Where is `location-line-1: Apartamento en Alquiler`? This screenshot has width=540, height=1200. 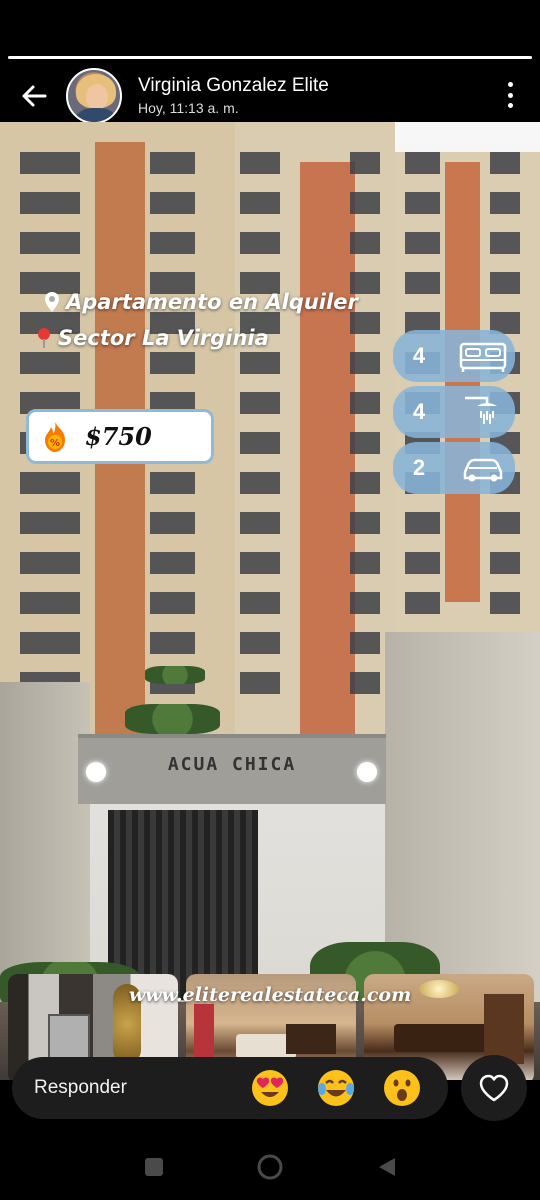
location-line-1: Apartamento en Alquiler is located at coordinates (201, 302).